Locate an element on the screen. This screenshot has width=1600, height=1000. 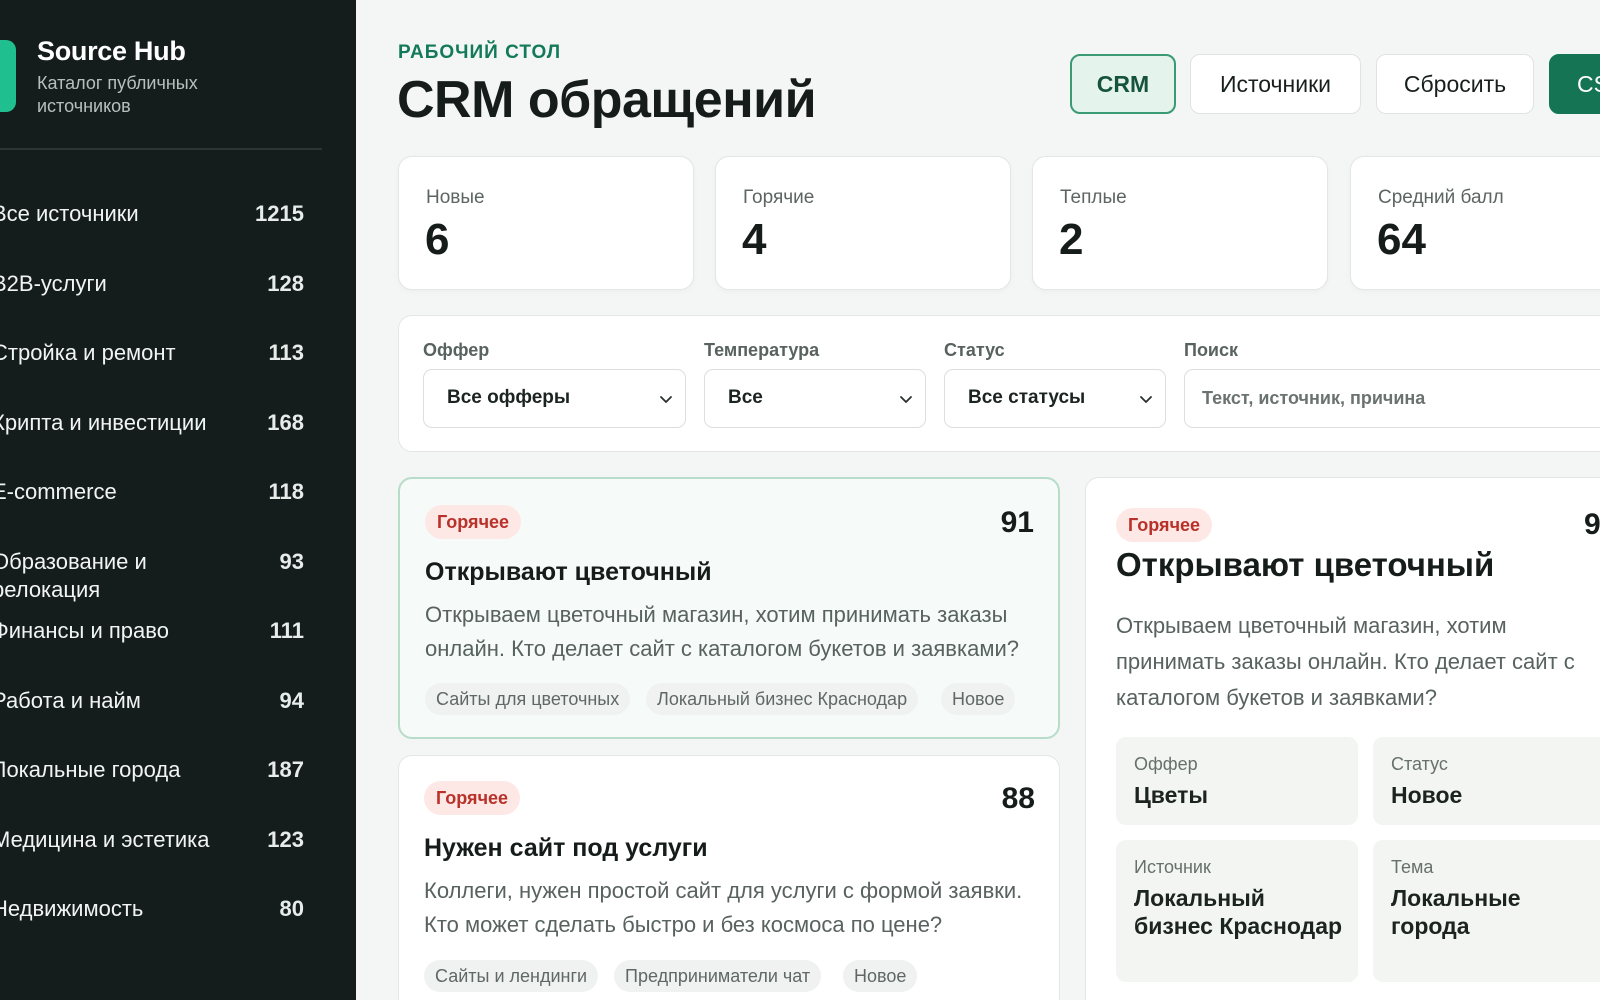
sidebar-item-label: Недвижимость is located at coordinates (72, 908).